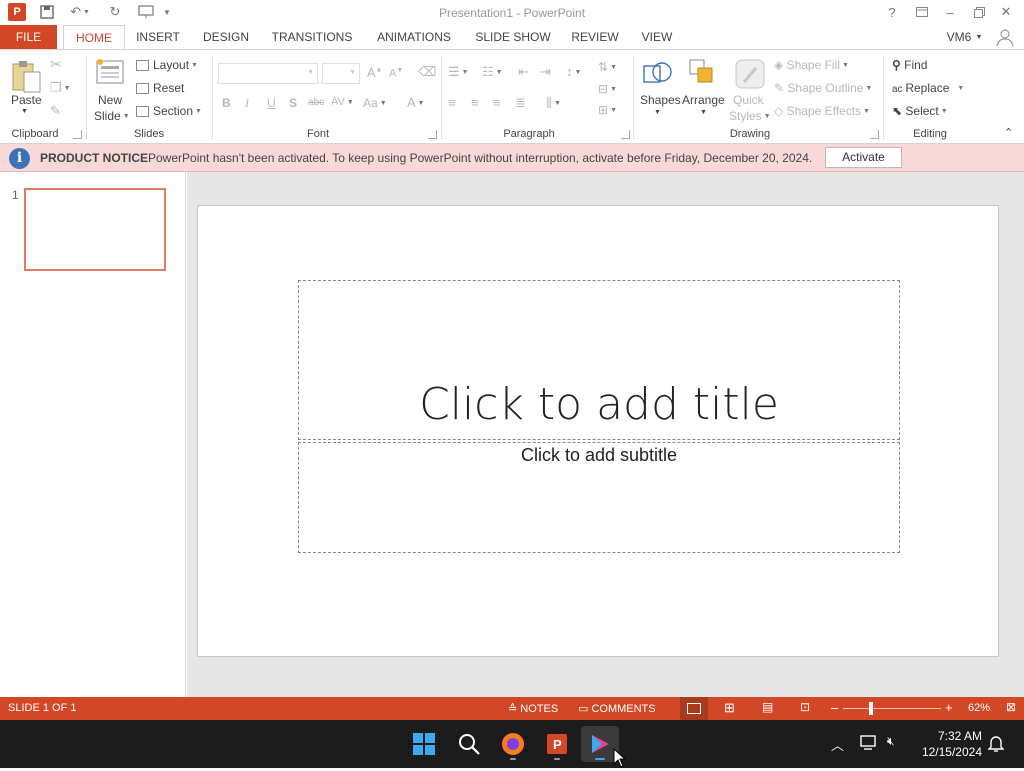 The image size is (1024, 771). I want to click on tab-view: VIEW, so click(657, 37).